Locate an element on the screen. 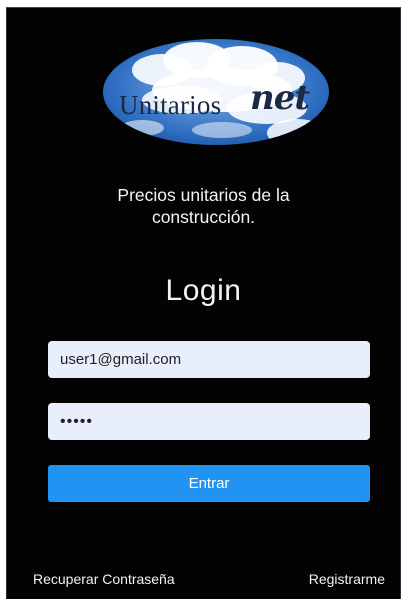 The width and height of the screenshot is (408, 603). login-title: Login is located at coordinates (203, 290).